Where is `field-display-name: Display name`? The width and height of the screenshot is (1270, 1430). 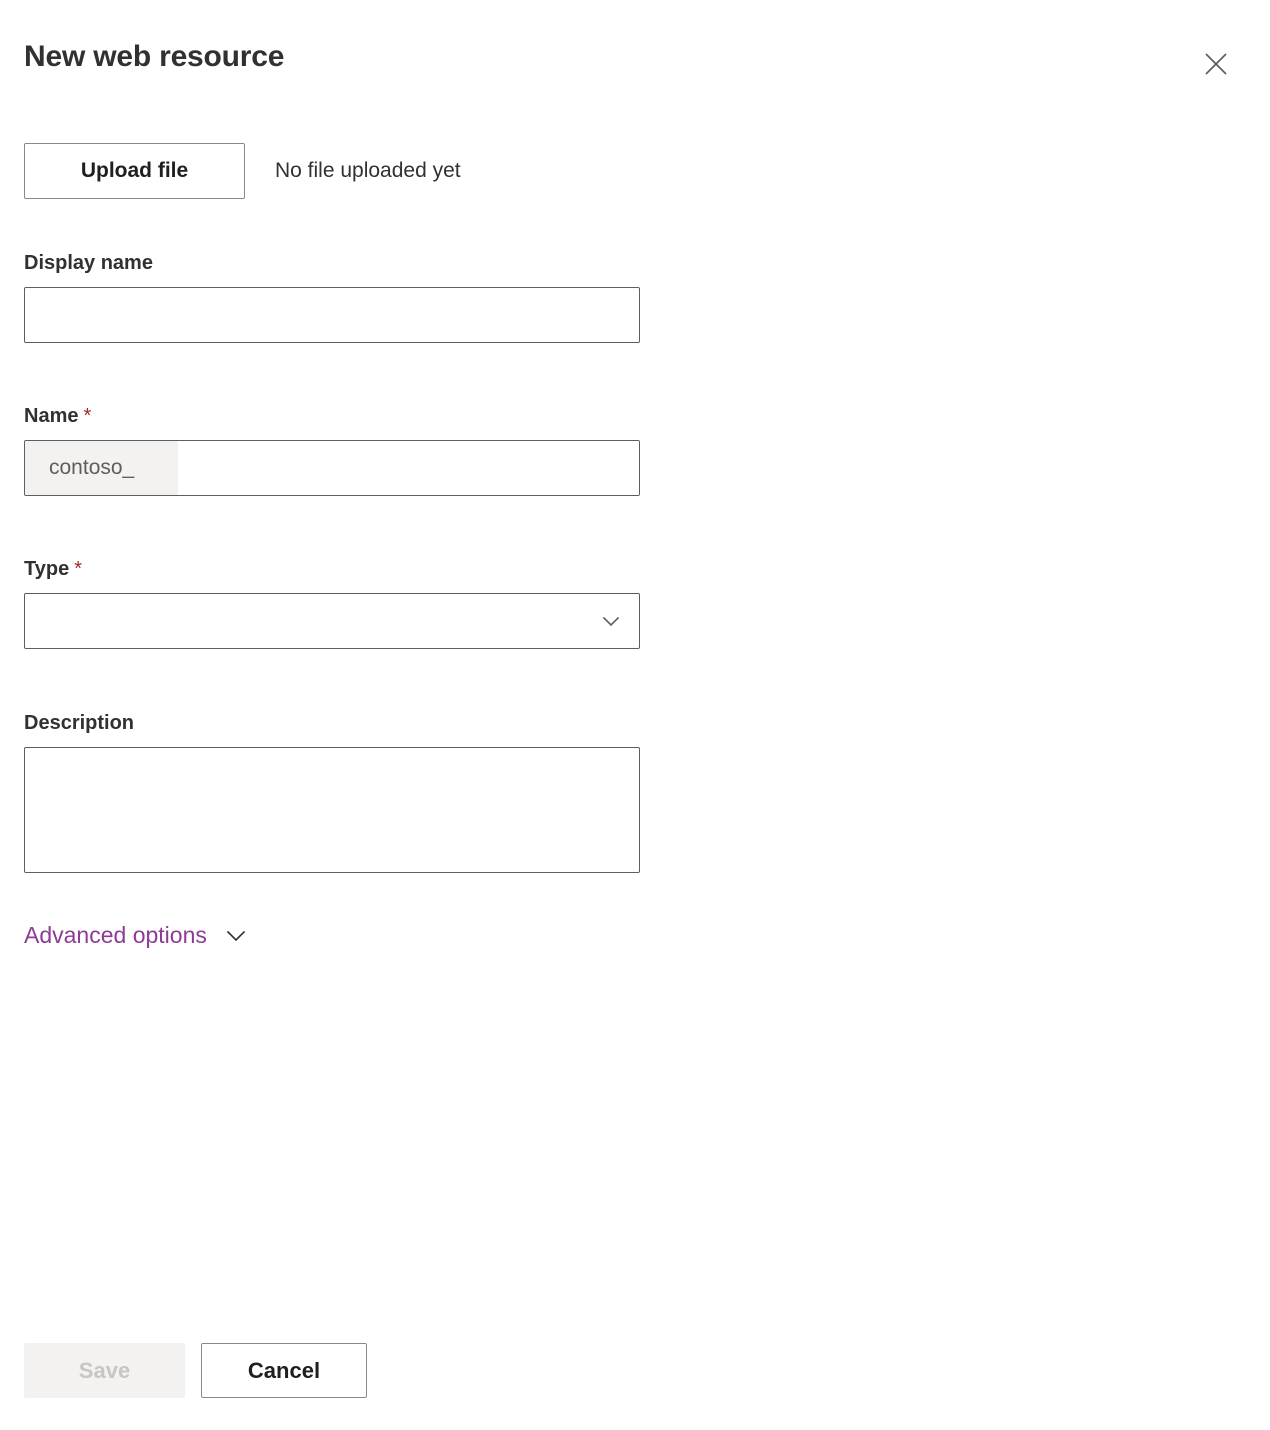 field-display-name: Display name is located at coordinates (332, 296).